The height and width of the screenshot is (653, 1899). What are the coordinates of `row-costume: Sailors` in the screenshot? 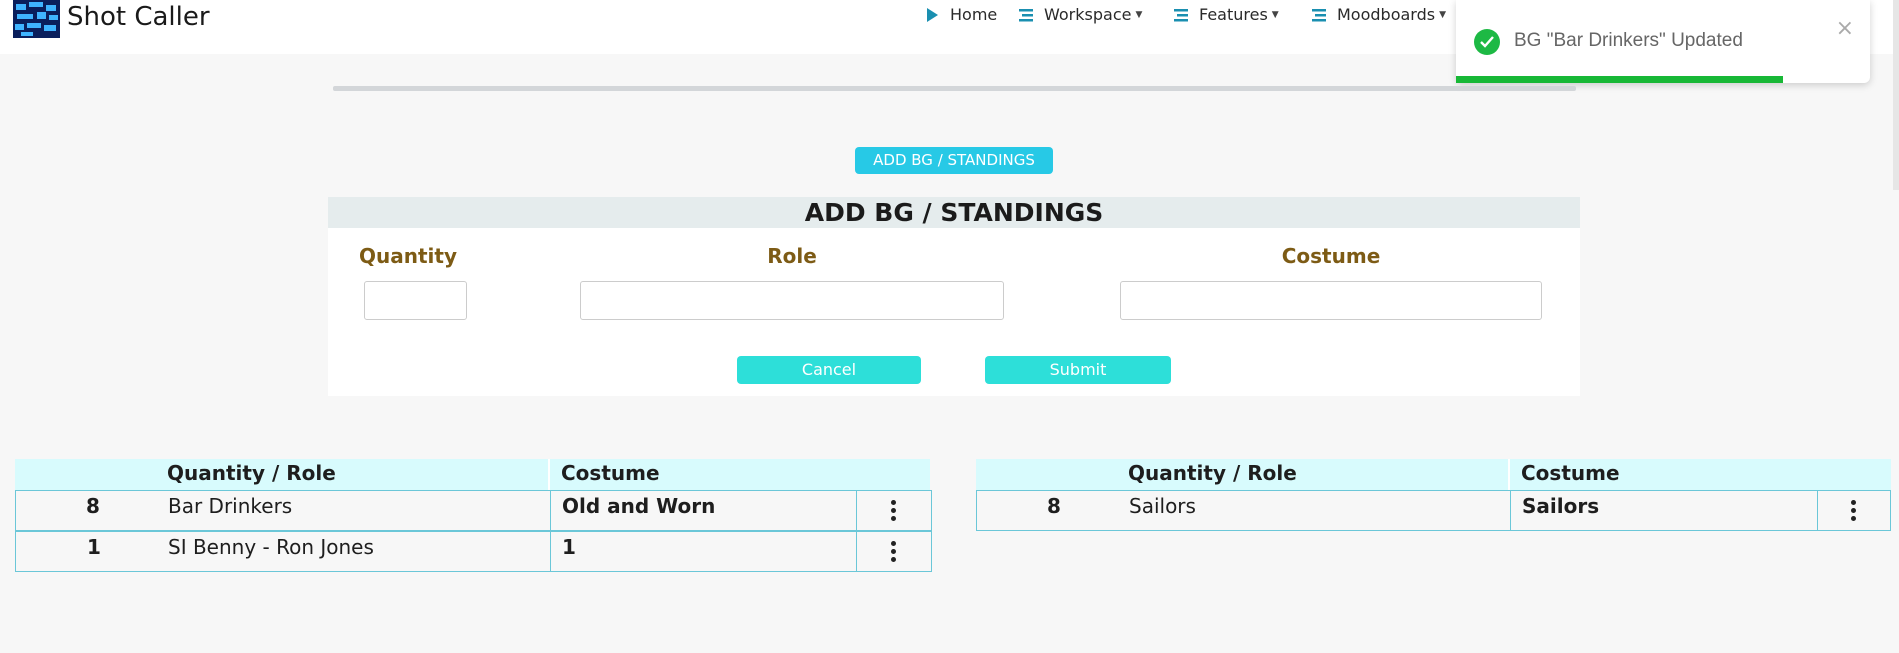 It's located at (1561, 506).